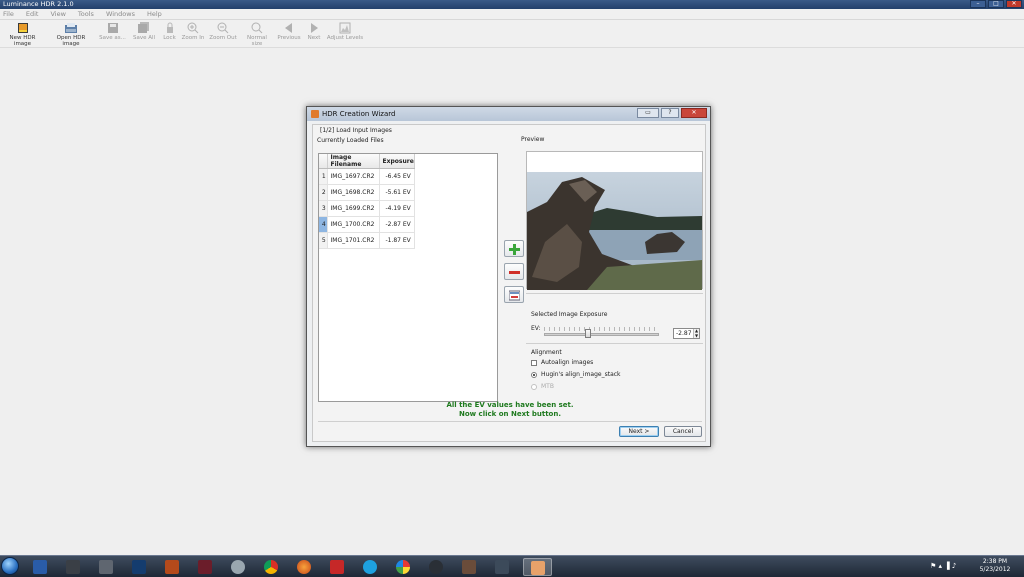  What do you see at coordinates (397, 176) in the screenshot?
I see `exposure-cell: -6.45 EV` at bounding box center [397, 176].